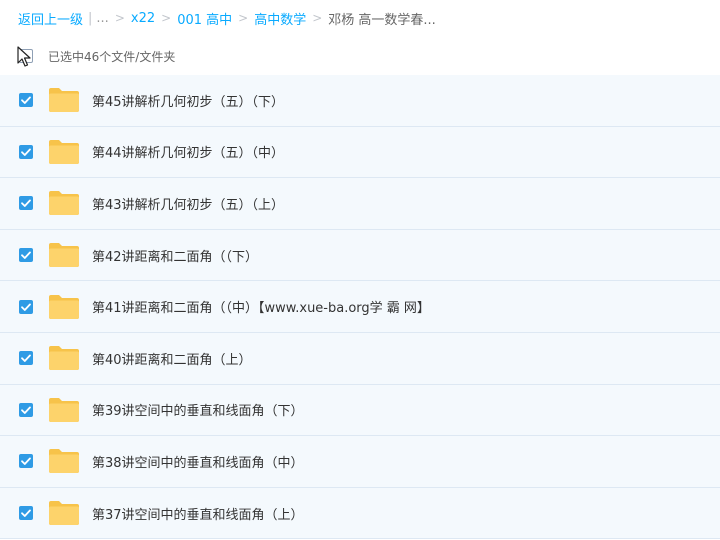  Describe the element at coordinates (360, 462) in the screenshot. I see `file-row: 第38讲空间中的垂直和线面角（中）` at that location.